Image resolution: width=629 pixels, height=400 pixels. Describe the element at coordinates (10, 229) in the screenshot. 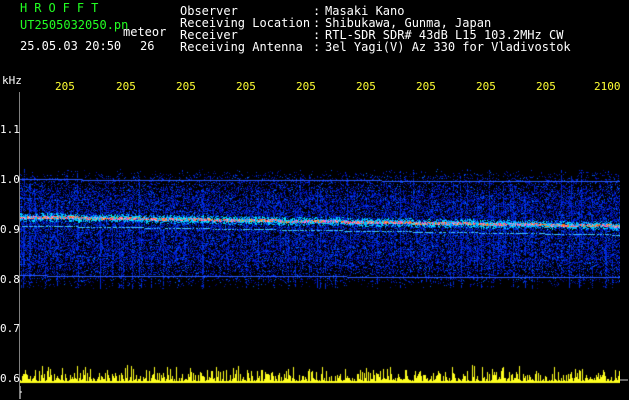

I see `y-tick-label: 0.9` at that location.